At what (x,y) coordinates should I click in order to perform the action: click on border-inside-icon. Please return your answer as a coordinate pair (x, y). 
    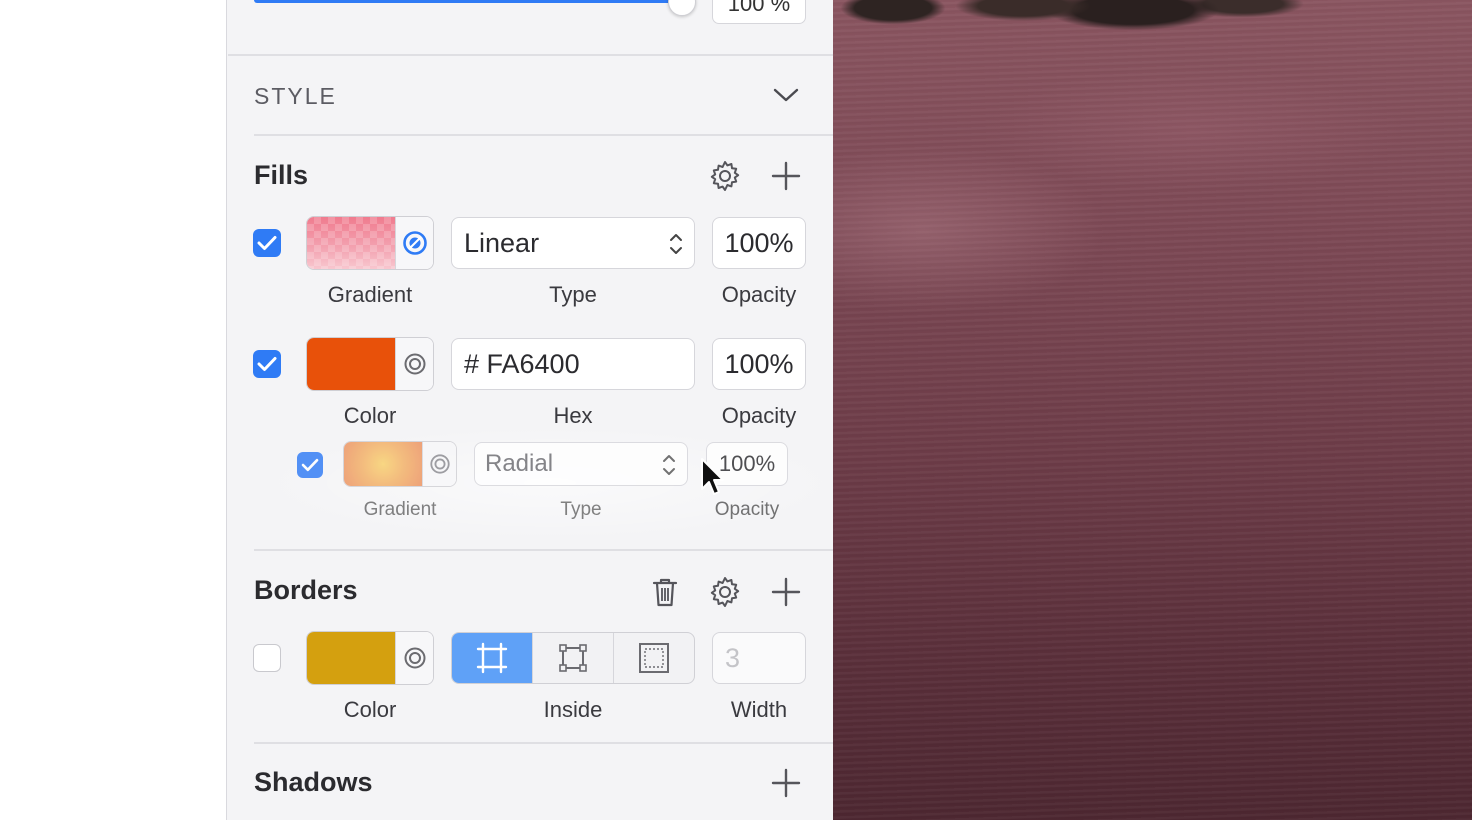
    Looking at the image, I should click on (573, 658).